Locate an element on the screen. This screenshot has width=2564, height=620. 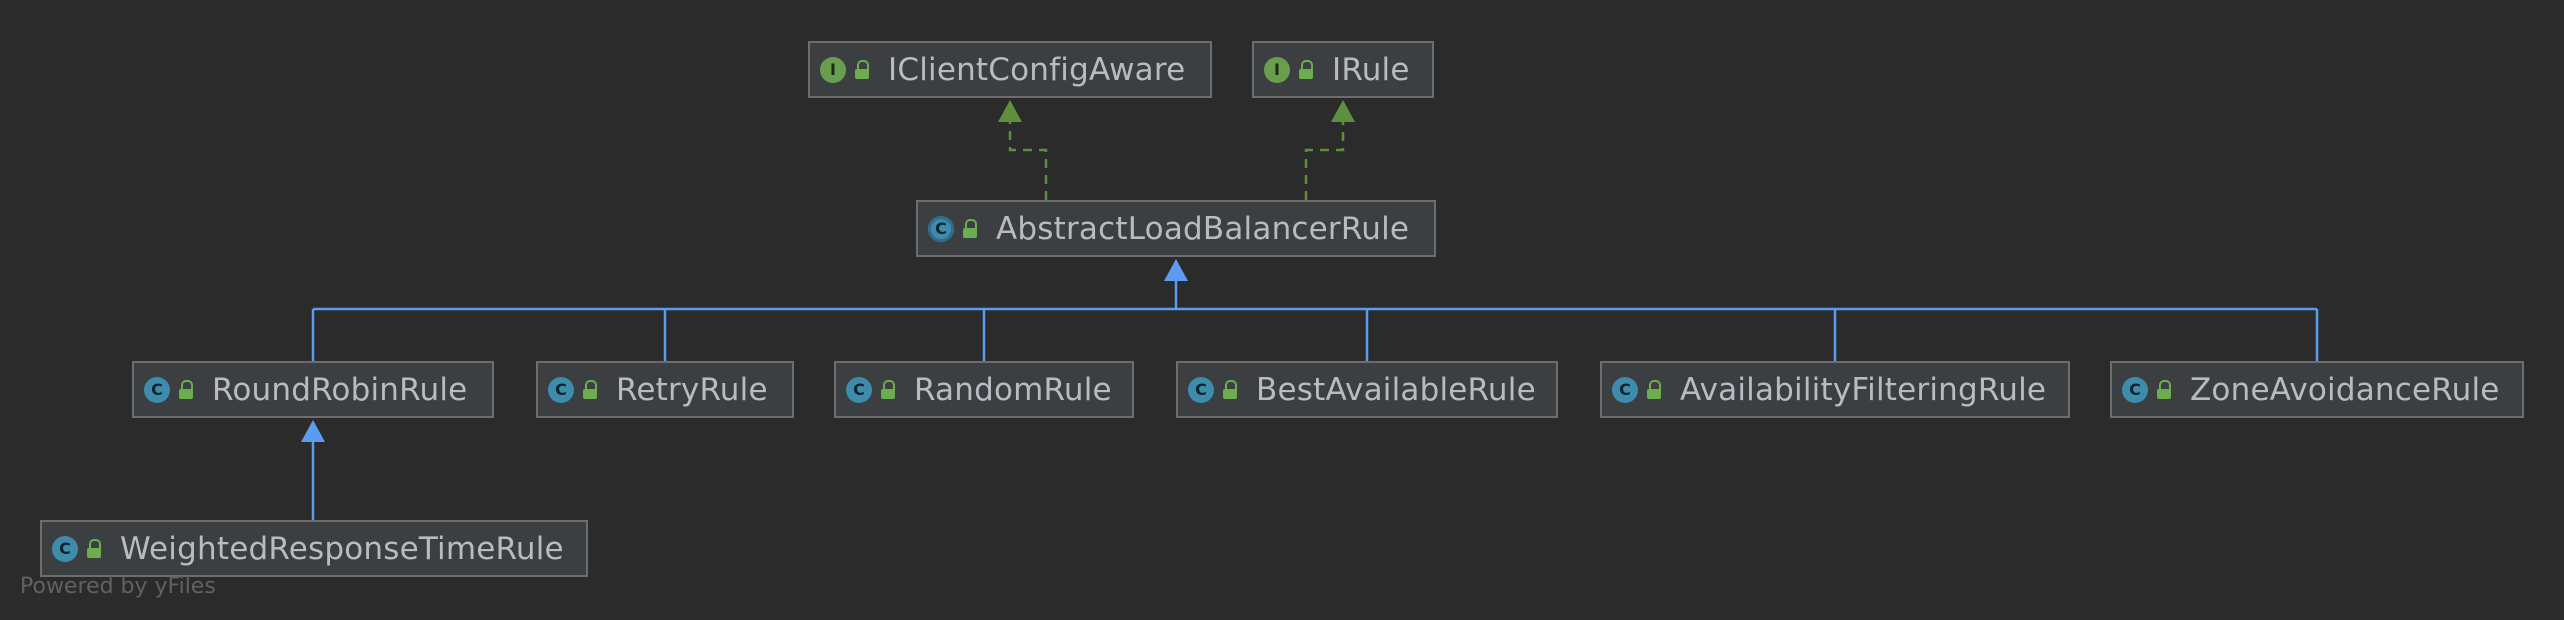
class-node-bestavailablerule: C BestAvailableRule is located at coordinates (1367, 389).